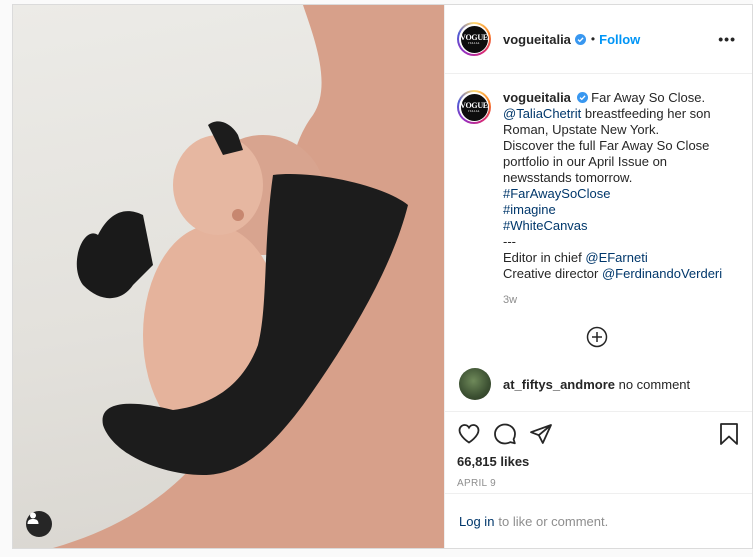  I want to click on commenter-avatar, so click(475, 384).